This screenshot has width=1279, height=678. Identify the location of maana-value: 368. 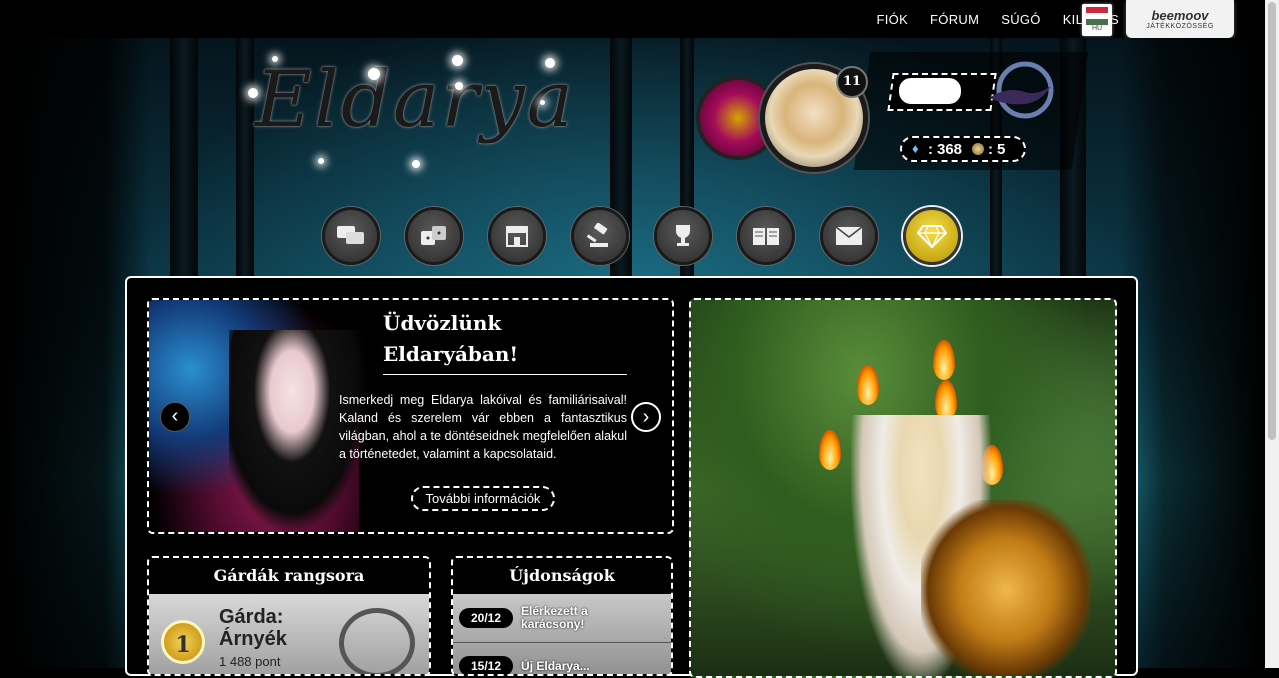
(950, 149).